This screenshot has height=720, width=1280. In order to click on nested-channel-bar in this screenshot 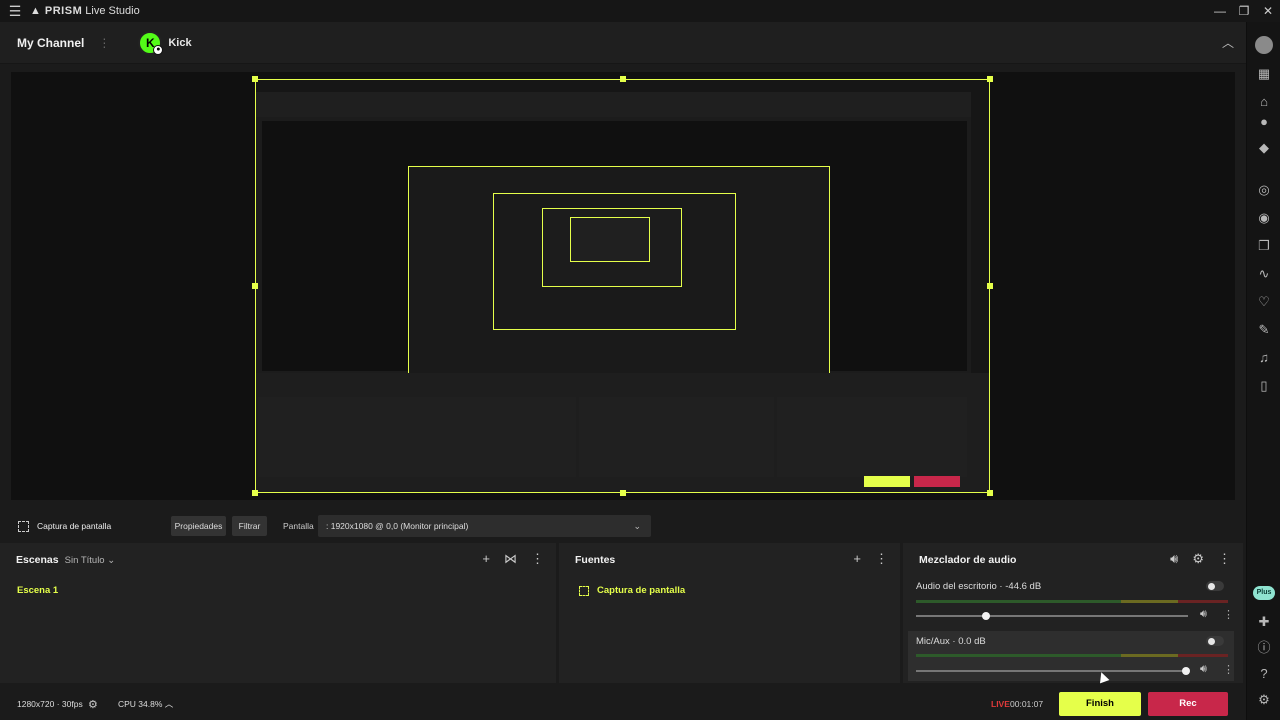, I will do `click(622, 104)`.